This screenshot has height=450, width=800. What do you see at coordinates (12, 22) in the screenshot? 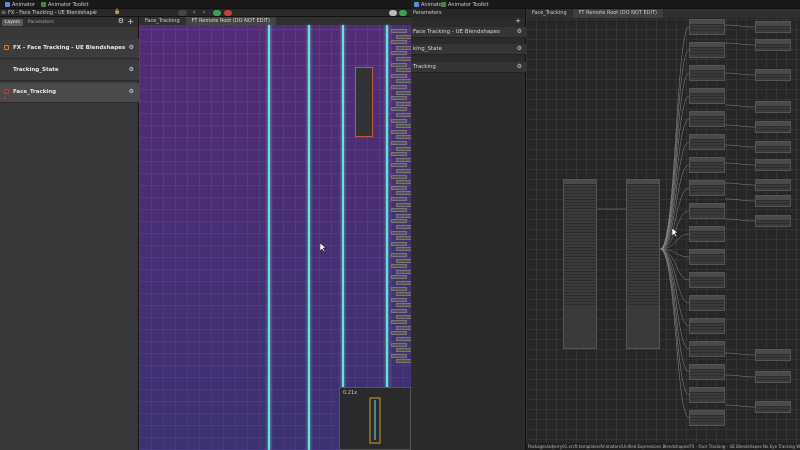
I see `tab-layers: Layers` at bounding box center [12, 22].